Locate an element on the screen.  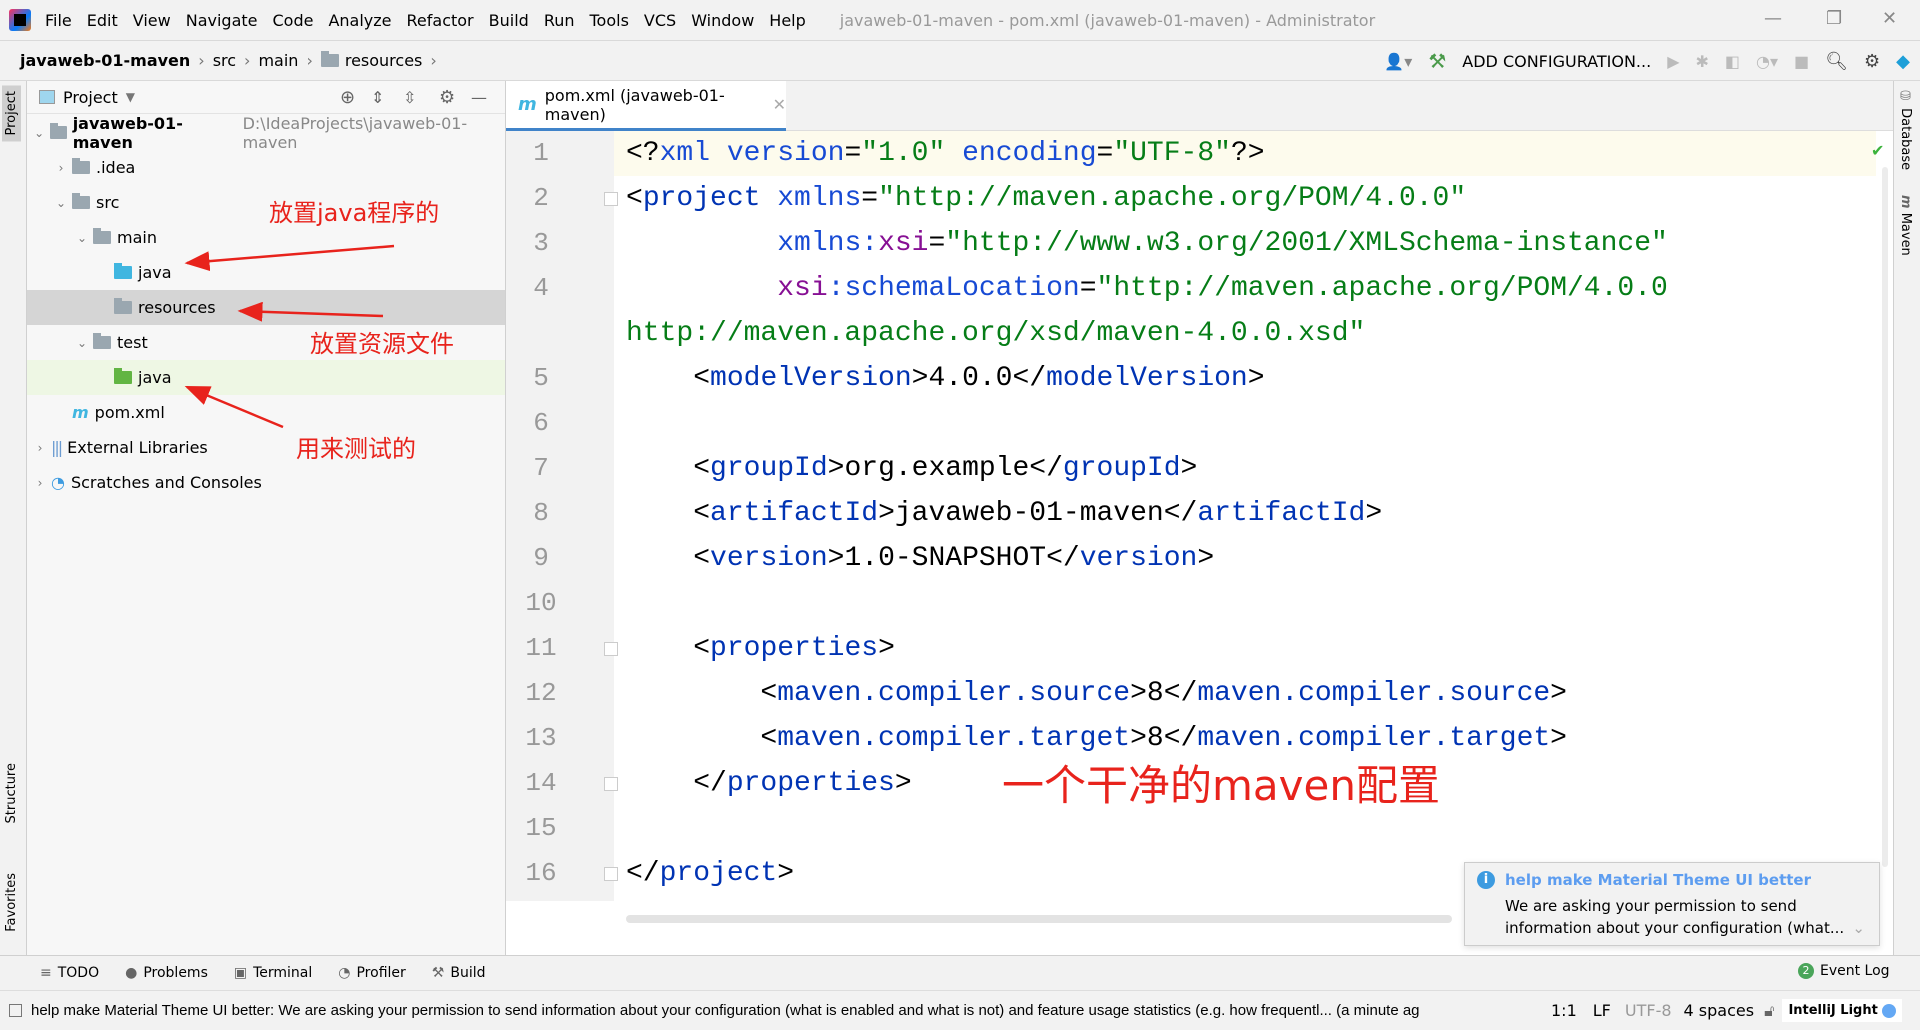
hide-panel-icon: — is located at coordinates (479, 97).